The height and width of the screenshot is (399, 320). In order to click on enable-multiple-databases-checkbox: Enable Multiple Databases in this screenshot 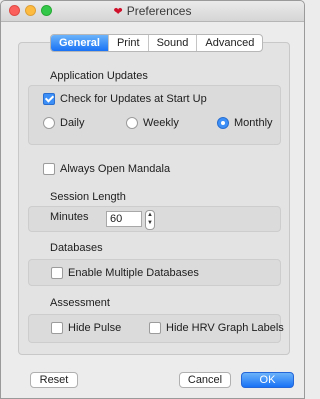, I will do `click(125, 273)`.